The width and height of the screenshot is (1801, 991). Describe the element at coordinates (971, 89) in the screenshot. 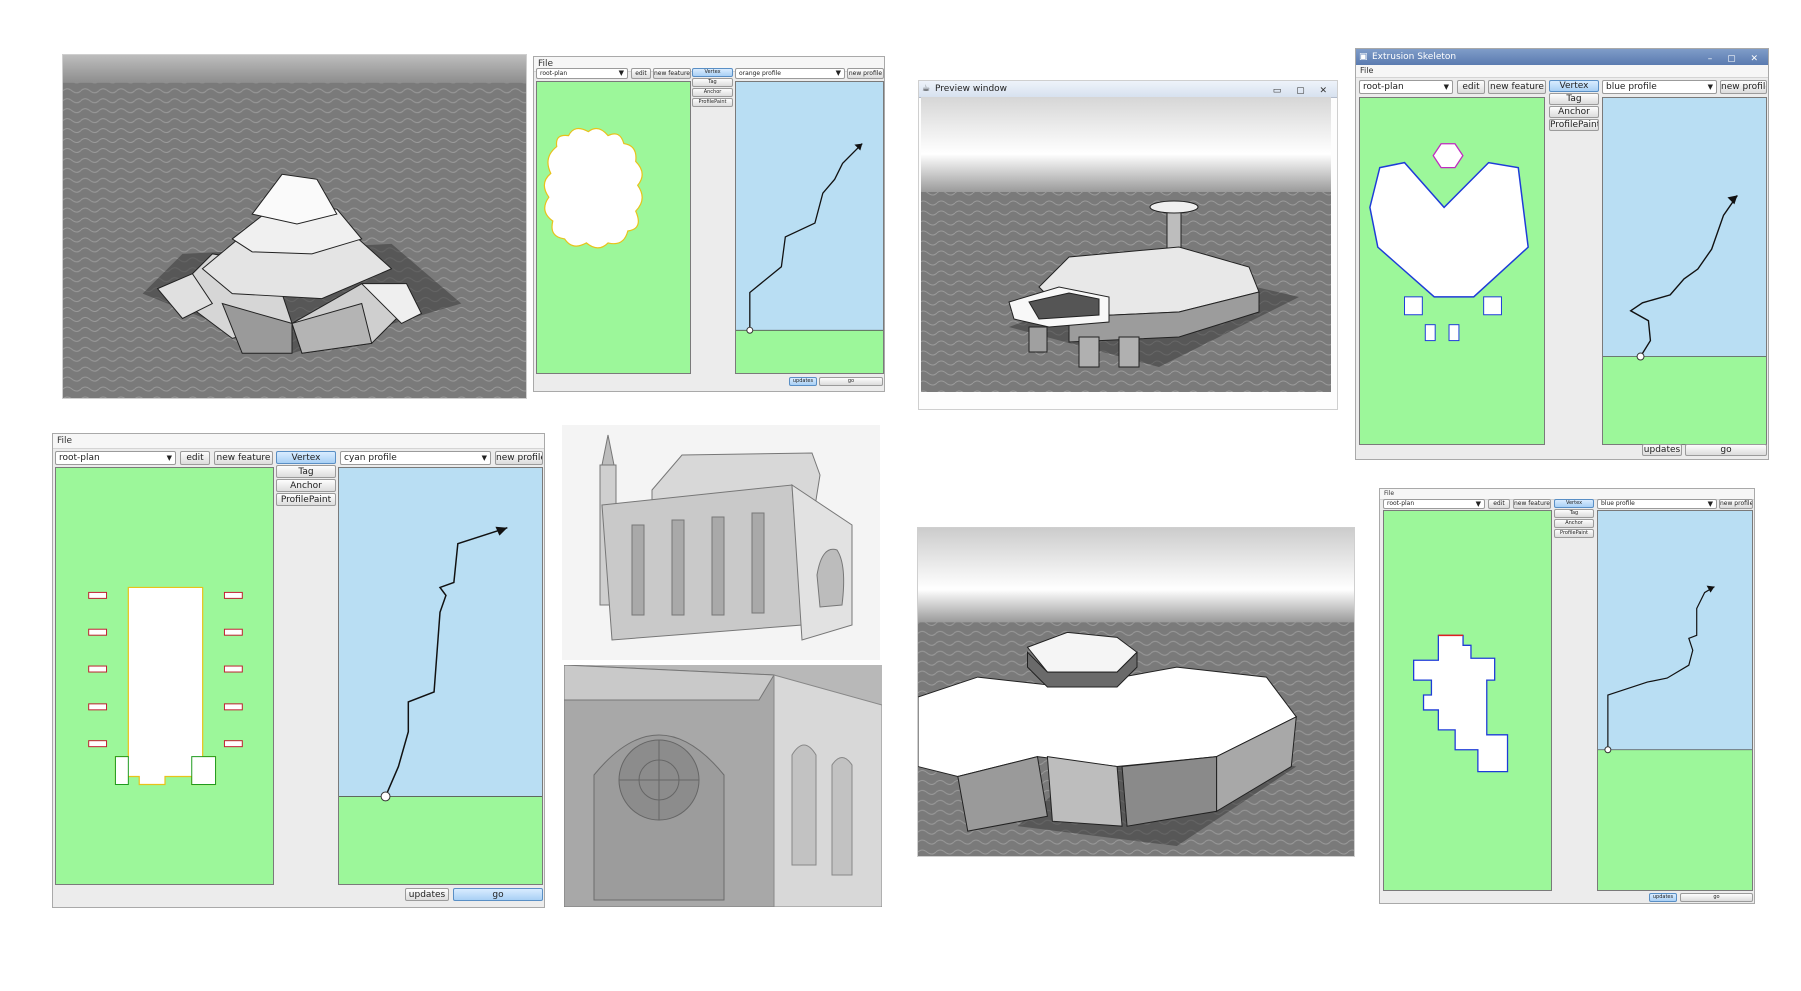

I see `preview-window-title: Preview window` at that location.